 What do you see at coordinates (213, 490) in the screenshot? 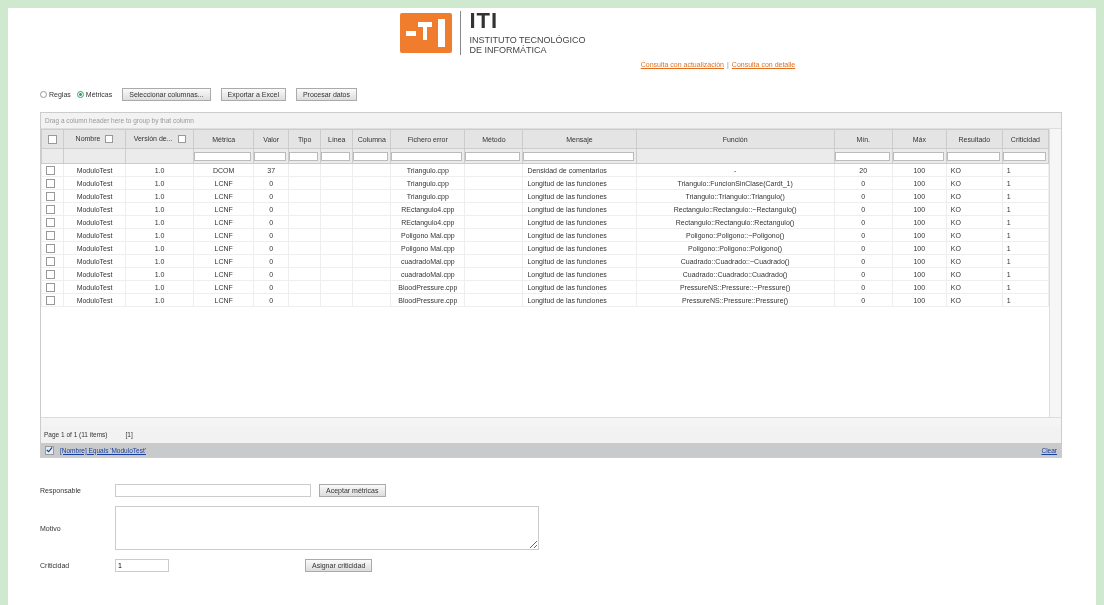
I see `input-field` at bounding box center [213, 490].